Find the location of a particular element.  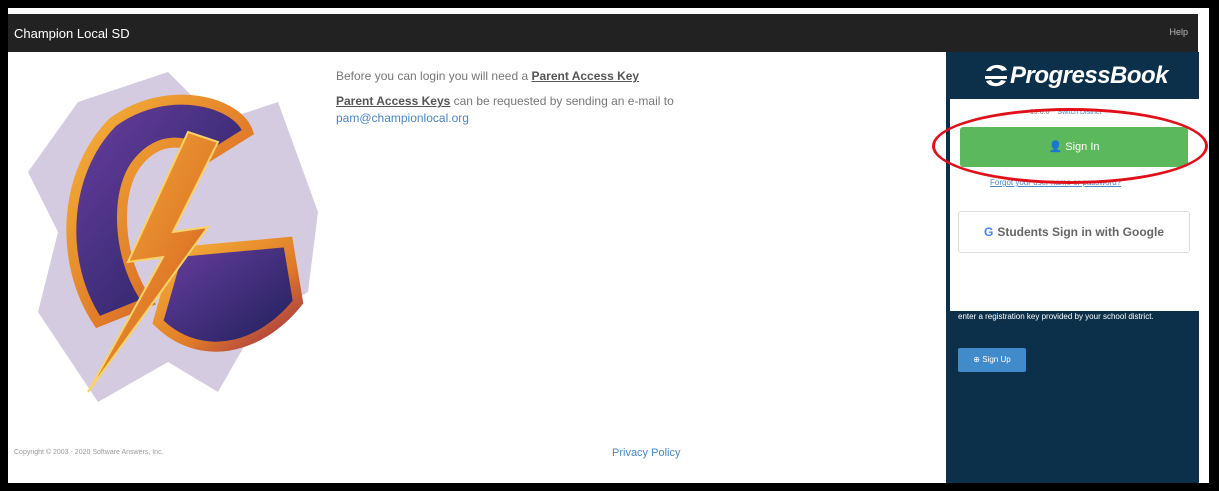

google-icon: G is located at coordinates (988, 232).